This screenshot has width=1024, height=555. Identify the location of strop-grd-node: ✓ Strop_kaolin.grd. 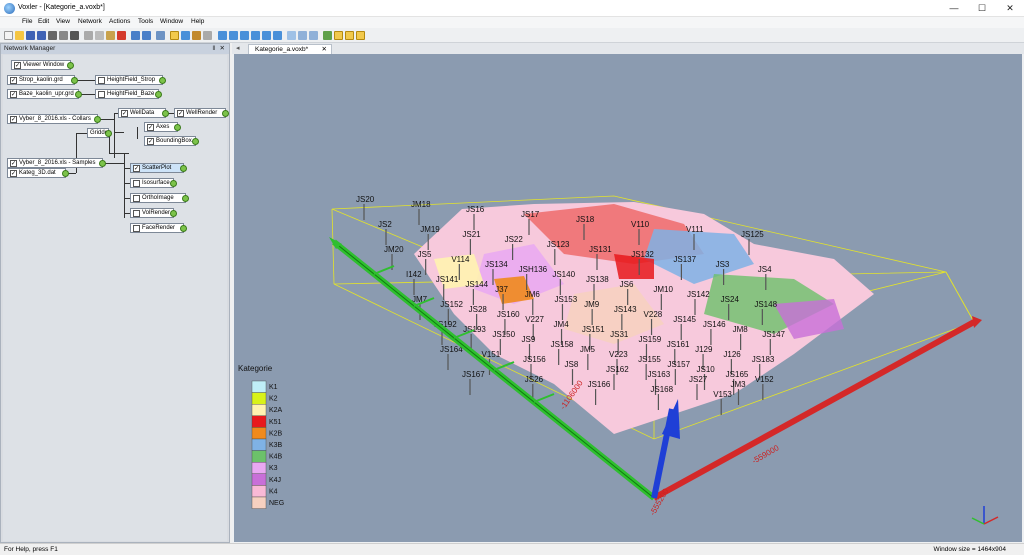
(42, 80).